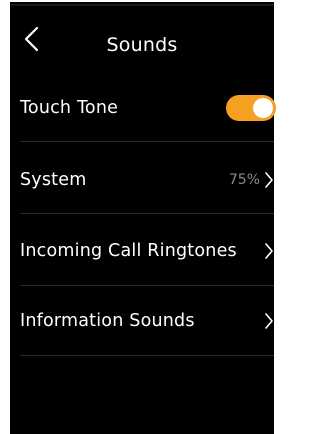  Describe the element at coordinates (251, 107) in the screenshot. I see `touch-tone-toggle` at that location.